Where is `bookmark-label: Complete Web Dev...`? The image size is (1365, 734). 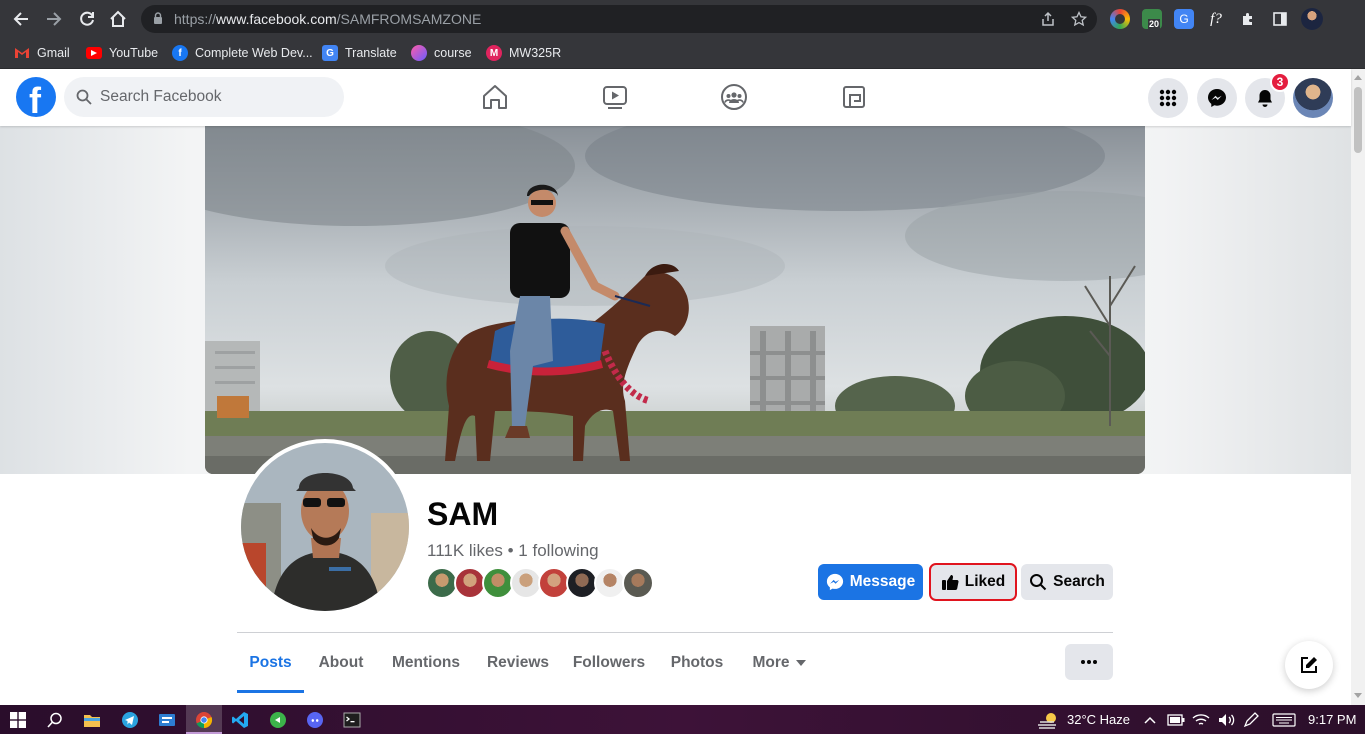
bookmark-label: Complete Web Dev... is located at coordinates (254, 53).